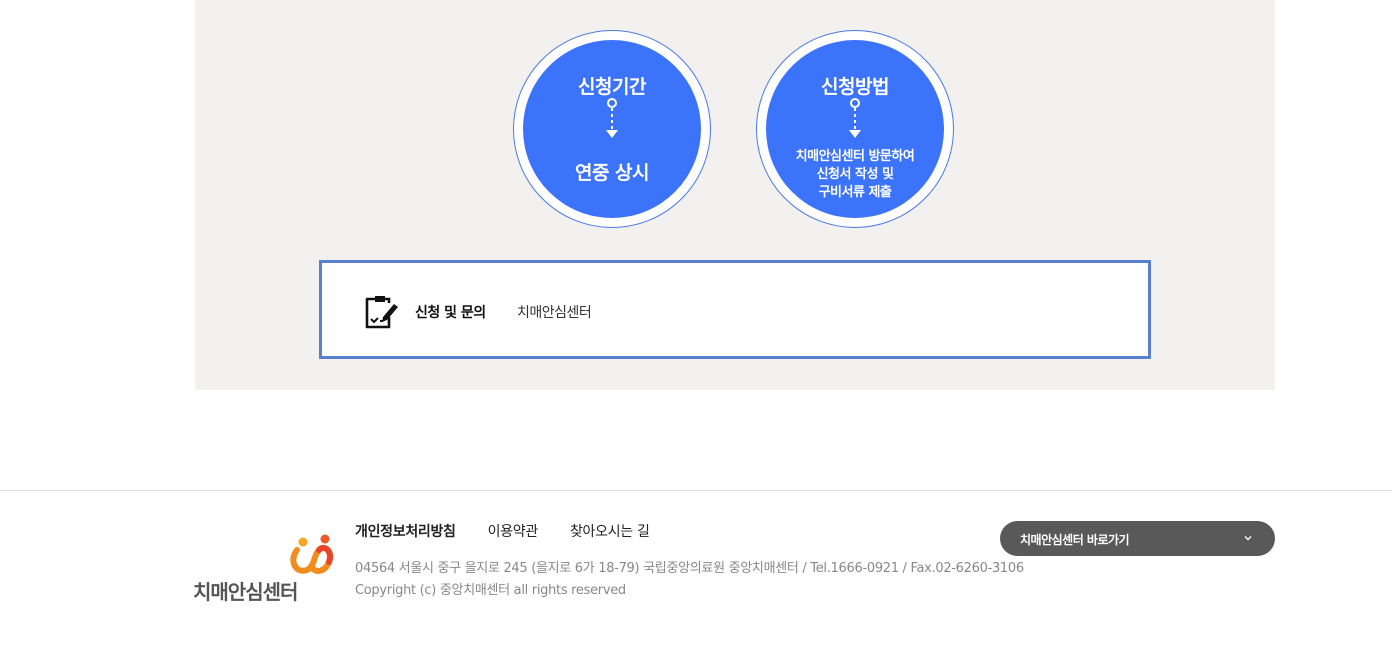  I want to click on application-method-disc: 신청방법 치매안심센터 방문하여 신청서 작성 및 구비서류 제출, so click(855, 129).